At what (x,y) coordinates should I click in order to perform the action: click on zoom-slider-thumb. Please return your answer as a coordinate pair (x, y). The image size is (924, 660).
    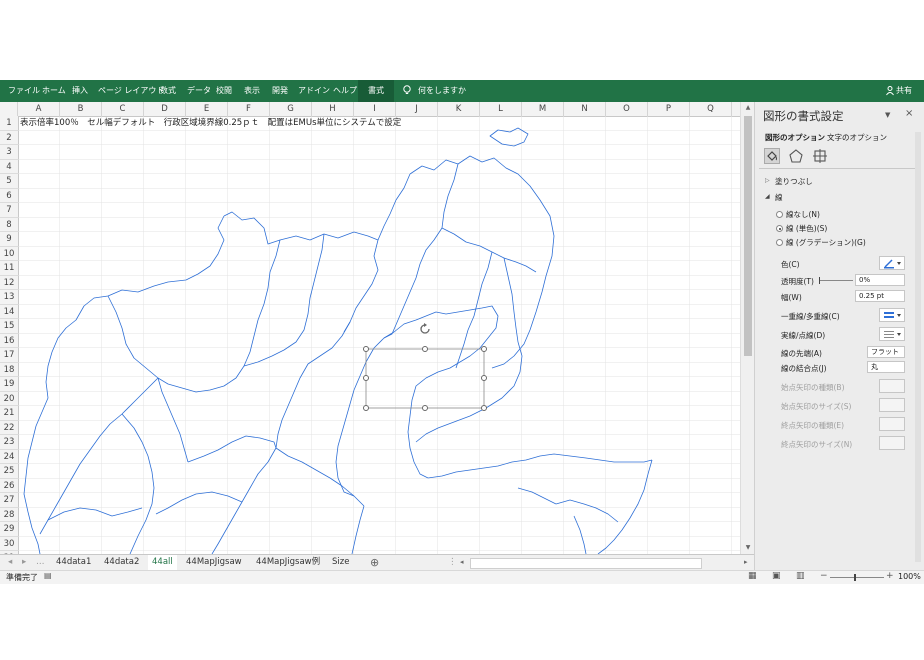
    Looking at the image, I should click on (855, 577).